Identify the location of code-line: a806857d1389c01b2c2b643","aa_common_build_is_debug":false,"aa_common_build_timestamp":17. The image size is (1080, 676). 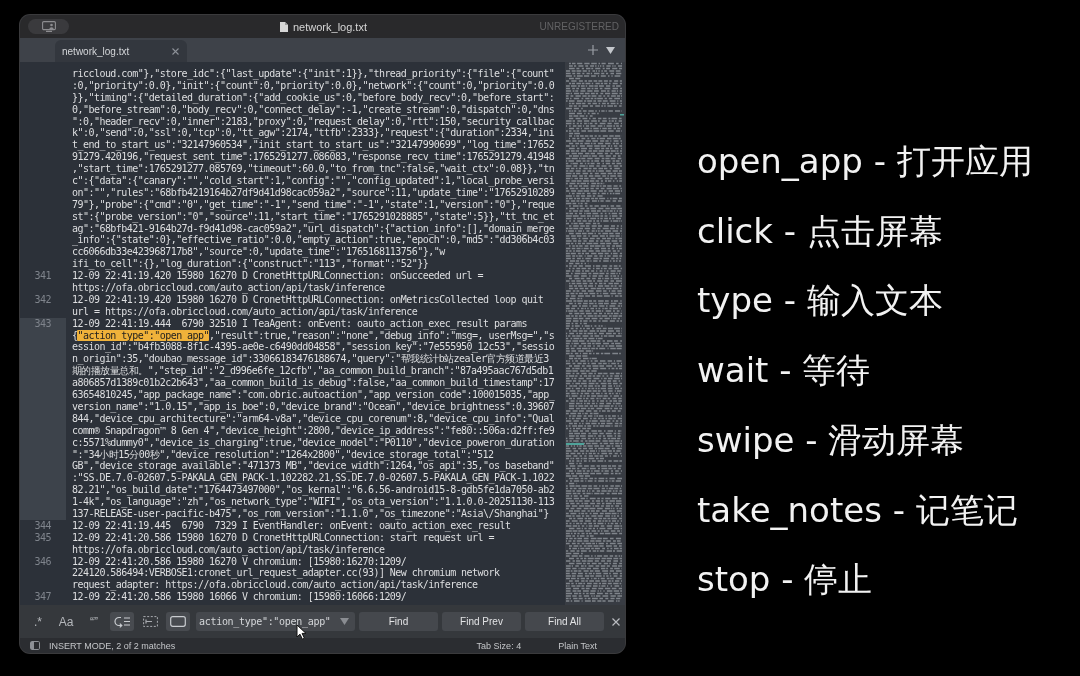
(313, 383).